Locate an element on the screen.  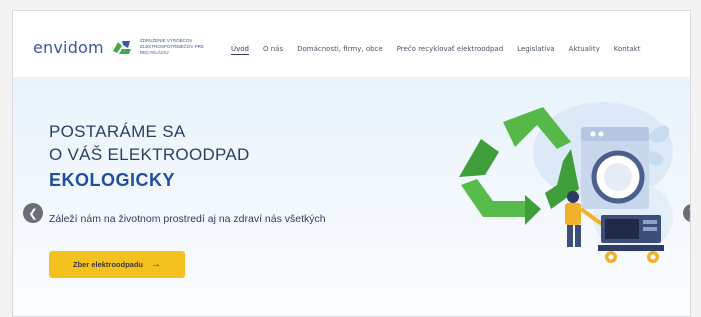
nav-item-legislativa: Legislatíva is located at coordinates (535, 50).